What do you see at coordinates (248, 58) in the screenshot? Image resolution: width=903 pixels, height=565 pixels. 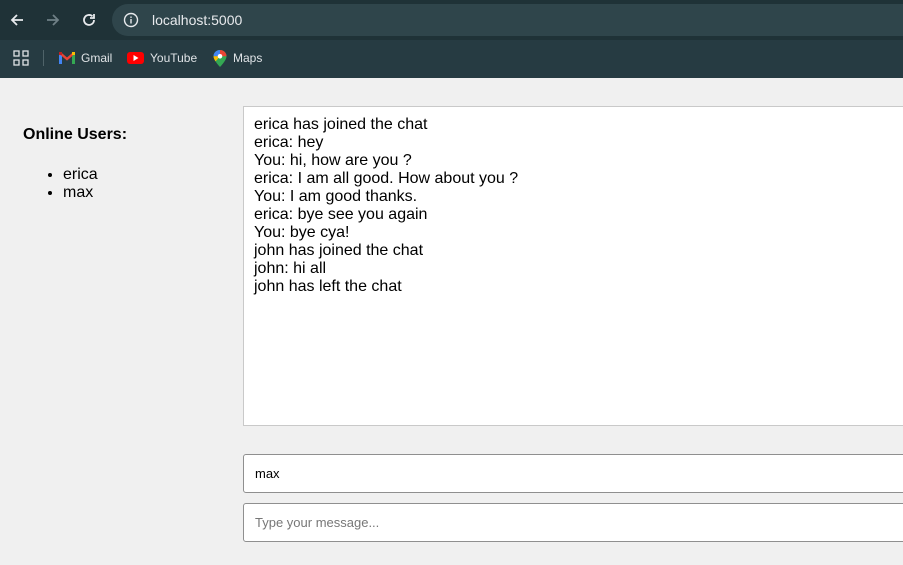 I see `bookmark-label: Maps` at bounding box center [248, 58].